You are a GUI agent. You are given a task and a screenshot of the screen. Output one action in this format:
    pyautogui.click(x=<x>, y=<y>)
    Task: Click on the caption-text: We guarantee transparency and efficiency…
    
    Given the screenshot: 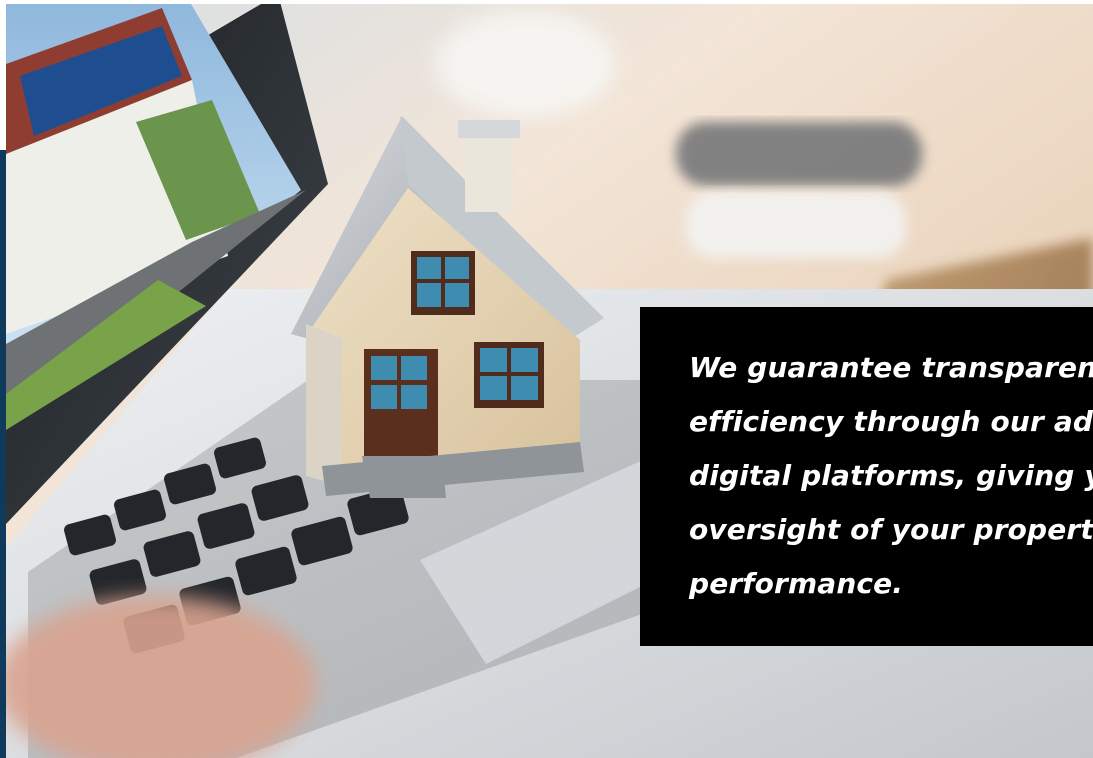 What is the action you would take?
    pyautogui.click(x=891, y=475)
    